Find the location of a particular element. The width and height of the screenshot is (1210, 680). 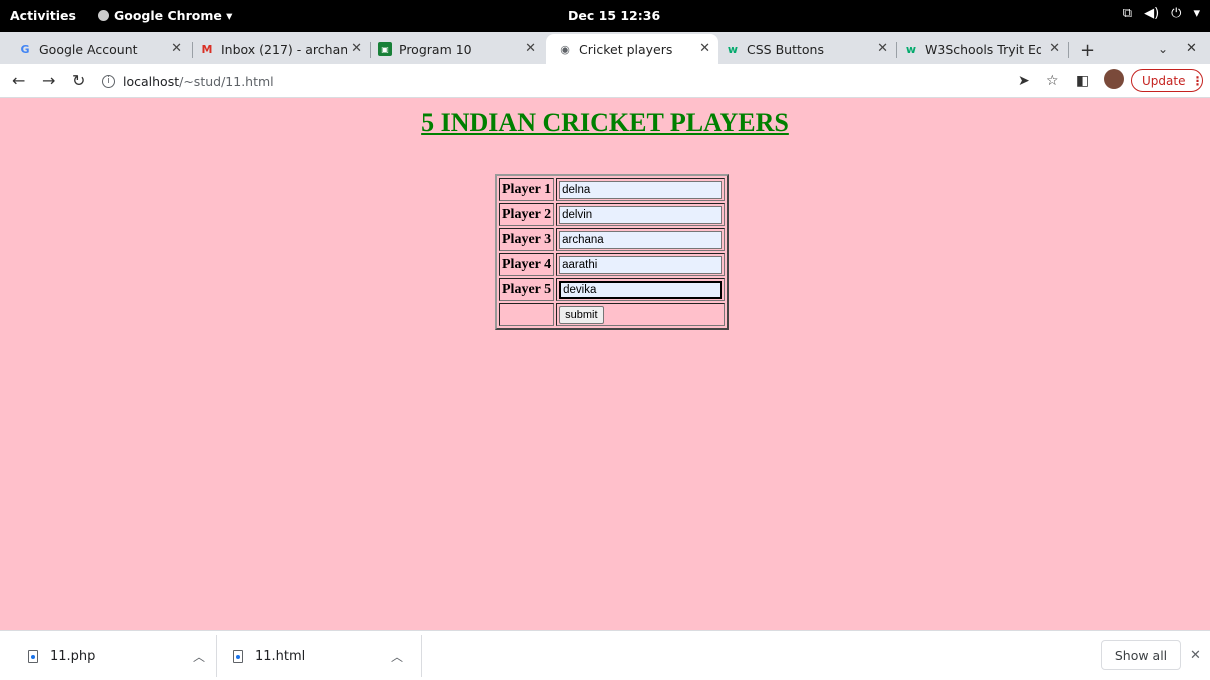

power-icon: ⏻ is located at coordinates (1176, 13).